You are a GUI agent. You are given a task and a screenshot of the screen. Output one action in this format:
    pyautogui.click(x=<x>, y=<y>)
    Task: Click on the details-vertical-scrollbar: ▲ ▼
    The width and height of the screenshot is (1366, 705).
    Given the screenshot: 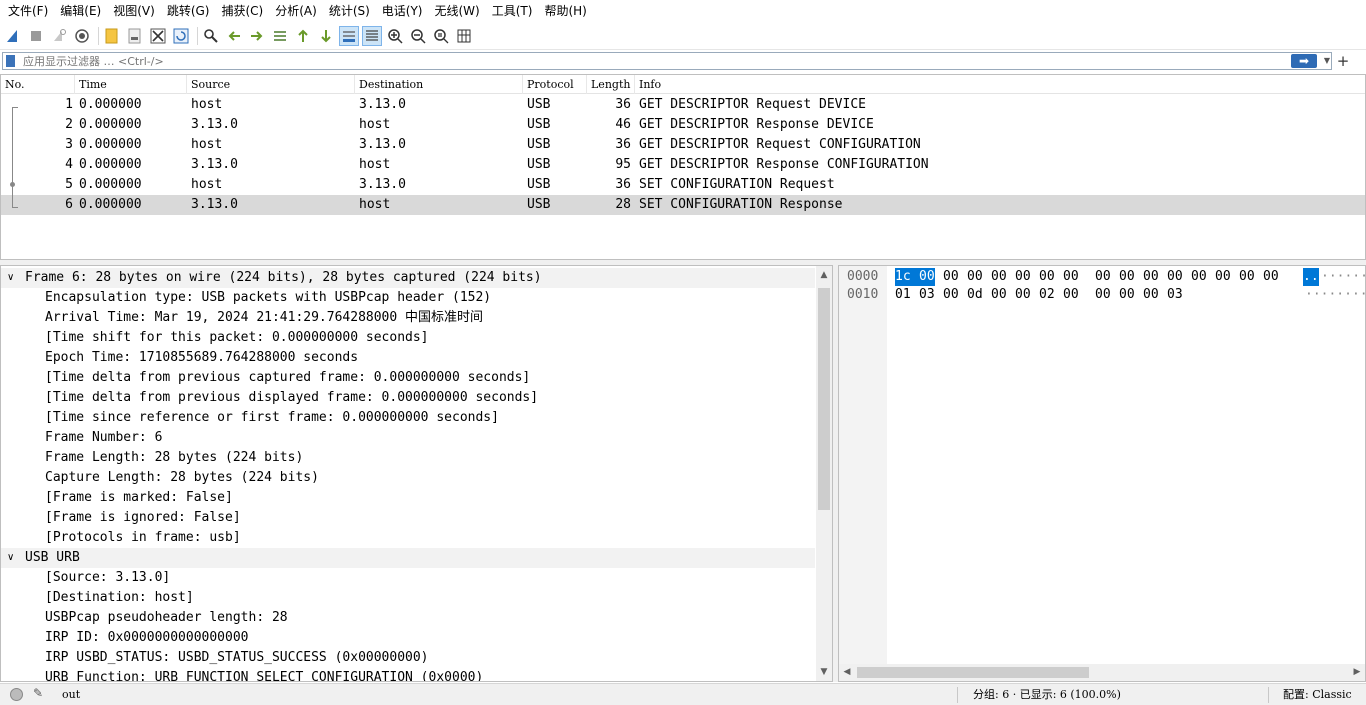 What is the action you would take?
    pyautogui.click(x=824, y=473)
    